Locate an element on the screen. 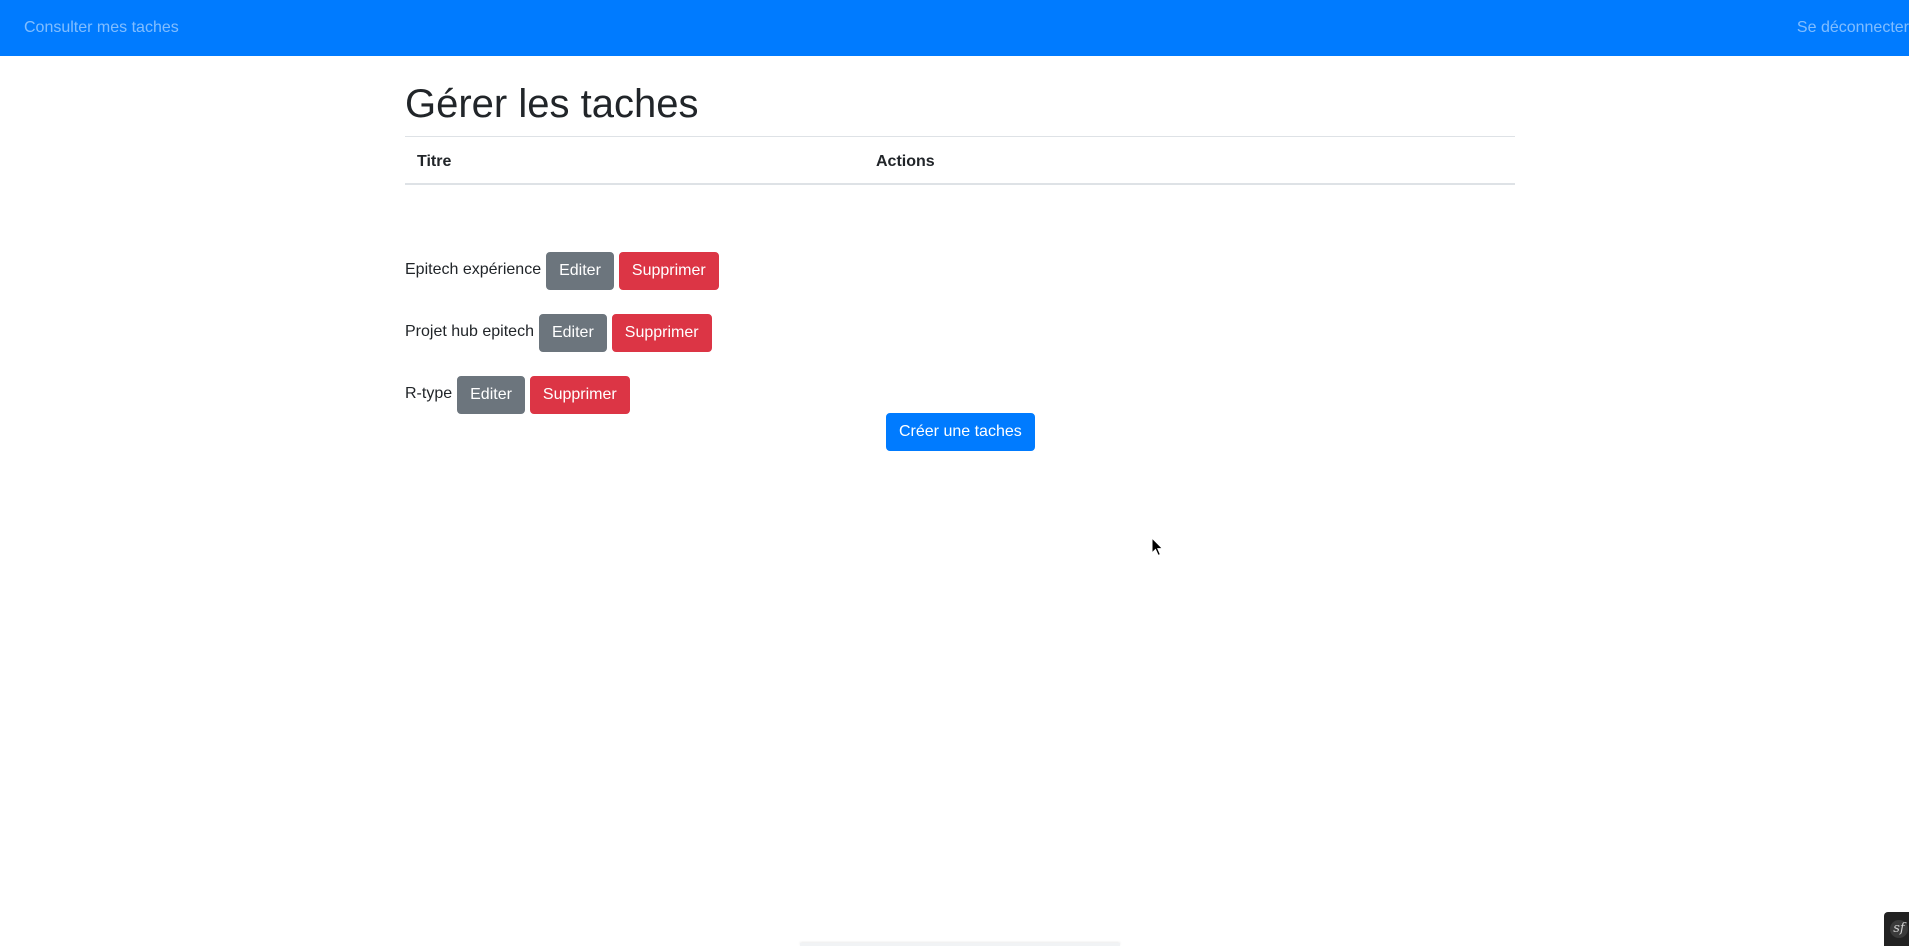 The image size is (1909, 946). top-navbar: Consulter mes taches Se déconnecter is located at coordinates (954, 28).